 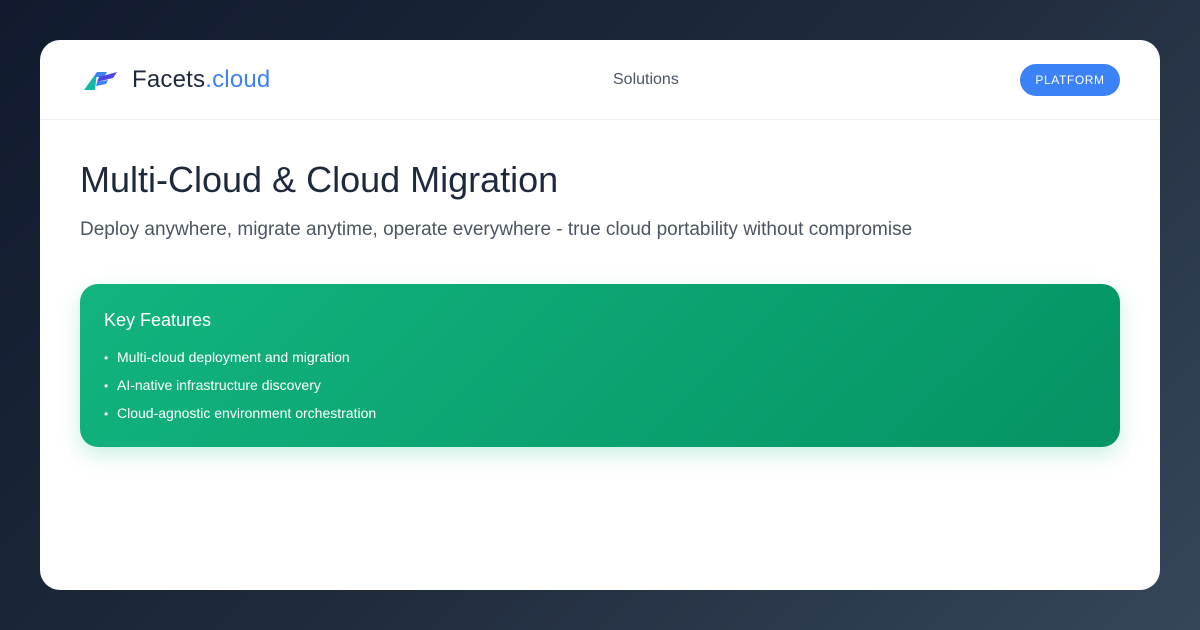 What do you see at coordinates (219, 385) in the screenshot?
I see `feature-text: AI-native infrastructure discovery` at bounding box center [219, 385].